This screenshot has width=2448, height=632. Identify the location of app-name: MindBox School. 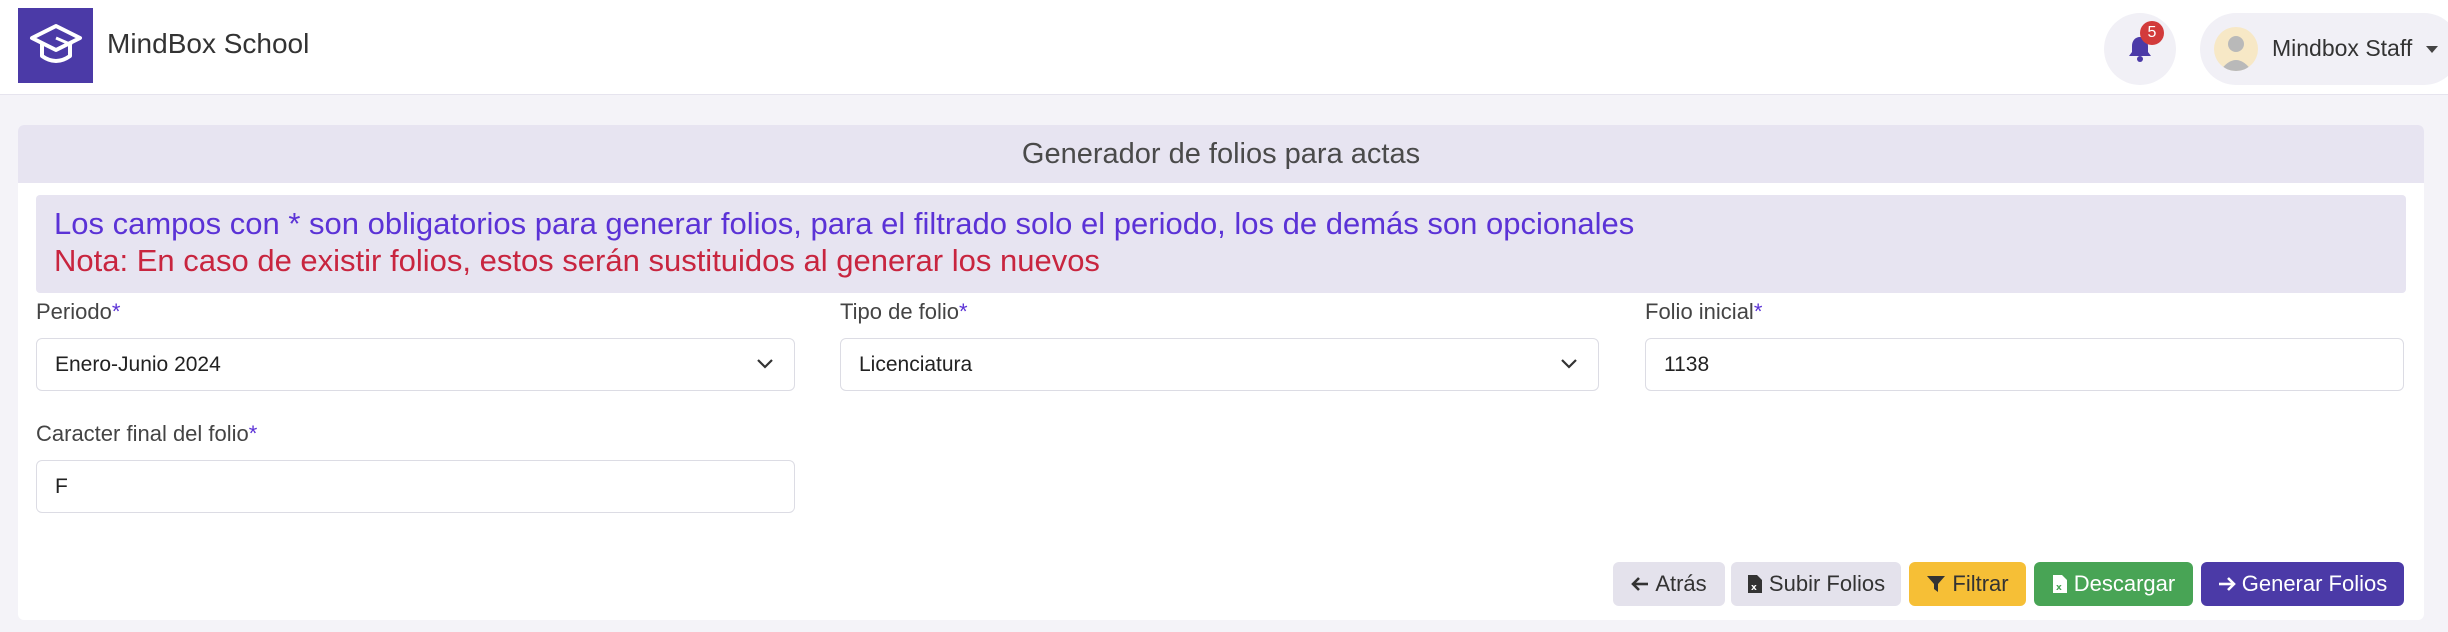
(208, 43).